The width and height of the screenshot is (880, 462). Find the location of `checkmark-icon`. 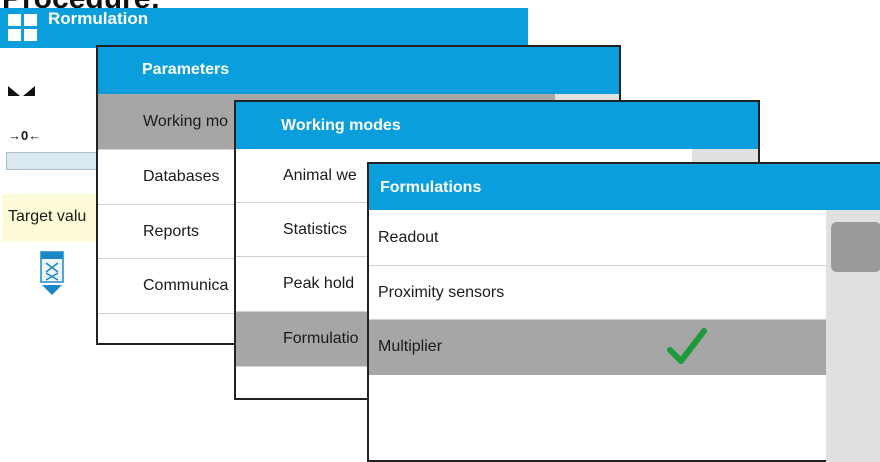

checkmark-icon is located at coordinates (687, 346).